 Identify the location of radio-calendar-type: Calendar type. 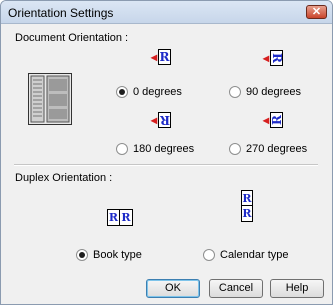
(246, 255).